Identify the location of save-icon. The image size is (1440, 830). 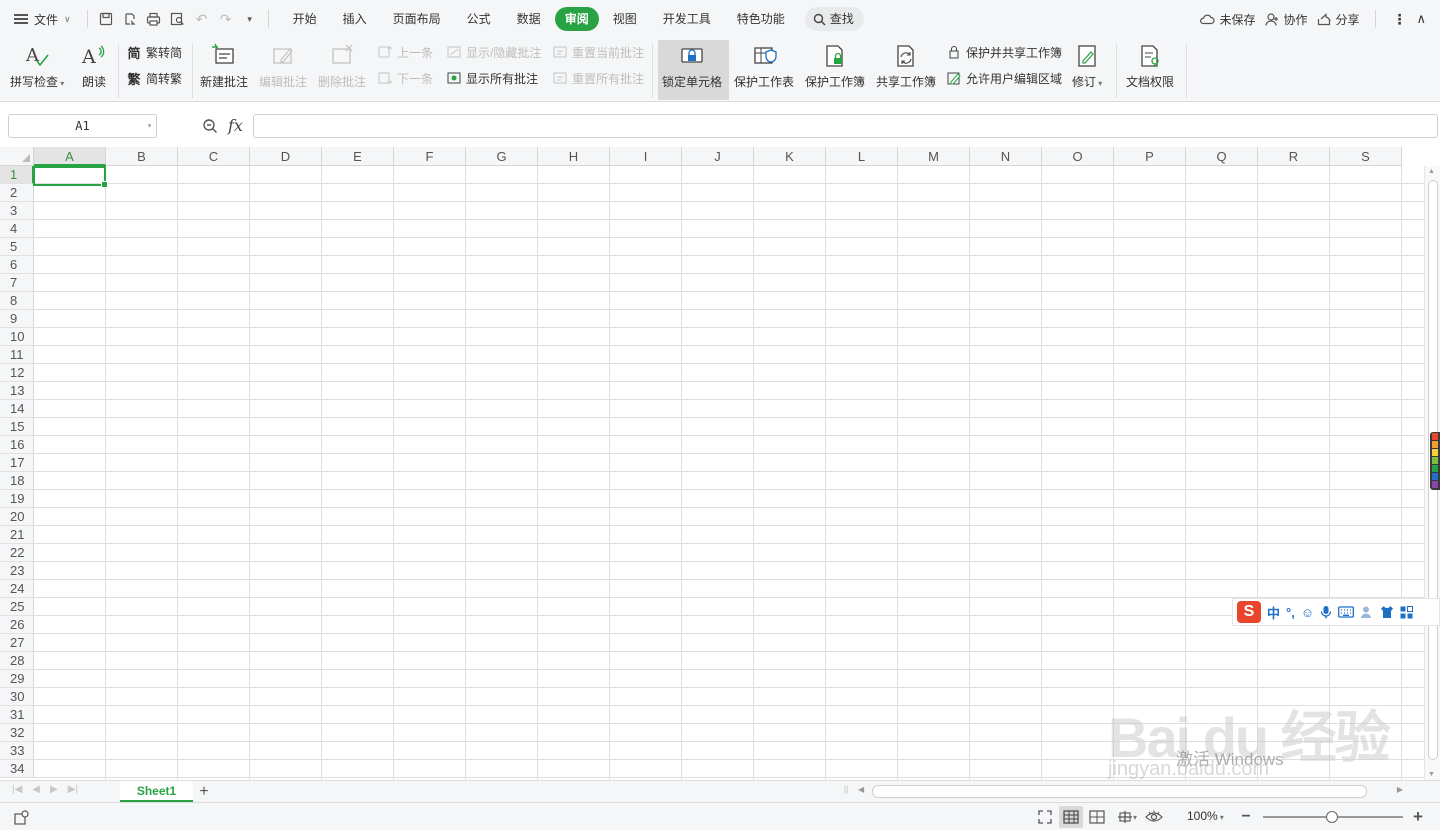
(106, 19).